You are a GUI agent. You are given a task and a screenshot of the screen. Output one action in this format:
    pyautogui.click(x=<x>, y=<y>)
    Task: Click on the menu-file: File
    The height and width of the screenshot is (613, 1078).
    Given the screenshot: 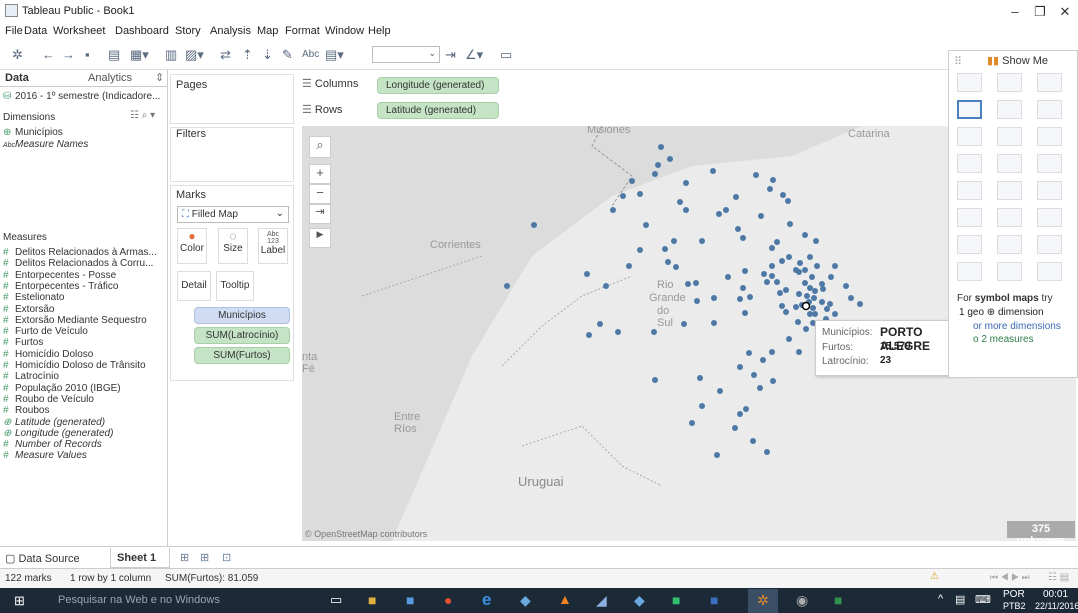 What is the action you would take?
    pyautogui.click(x=14, y=31)
    